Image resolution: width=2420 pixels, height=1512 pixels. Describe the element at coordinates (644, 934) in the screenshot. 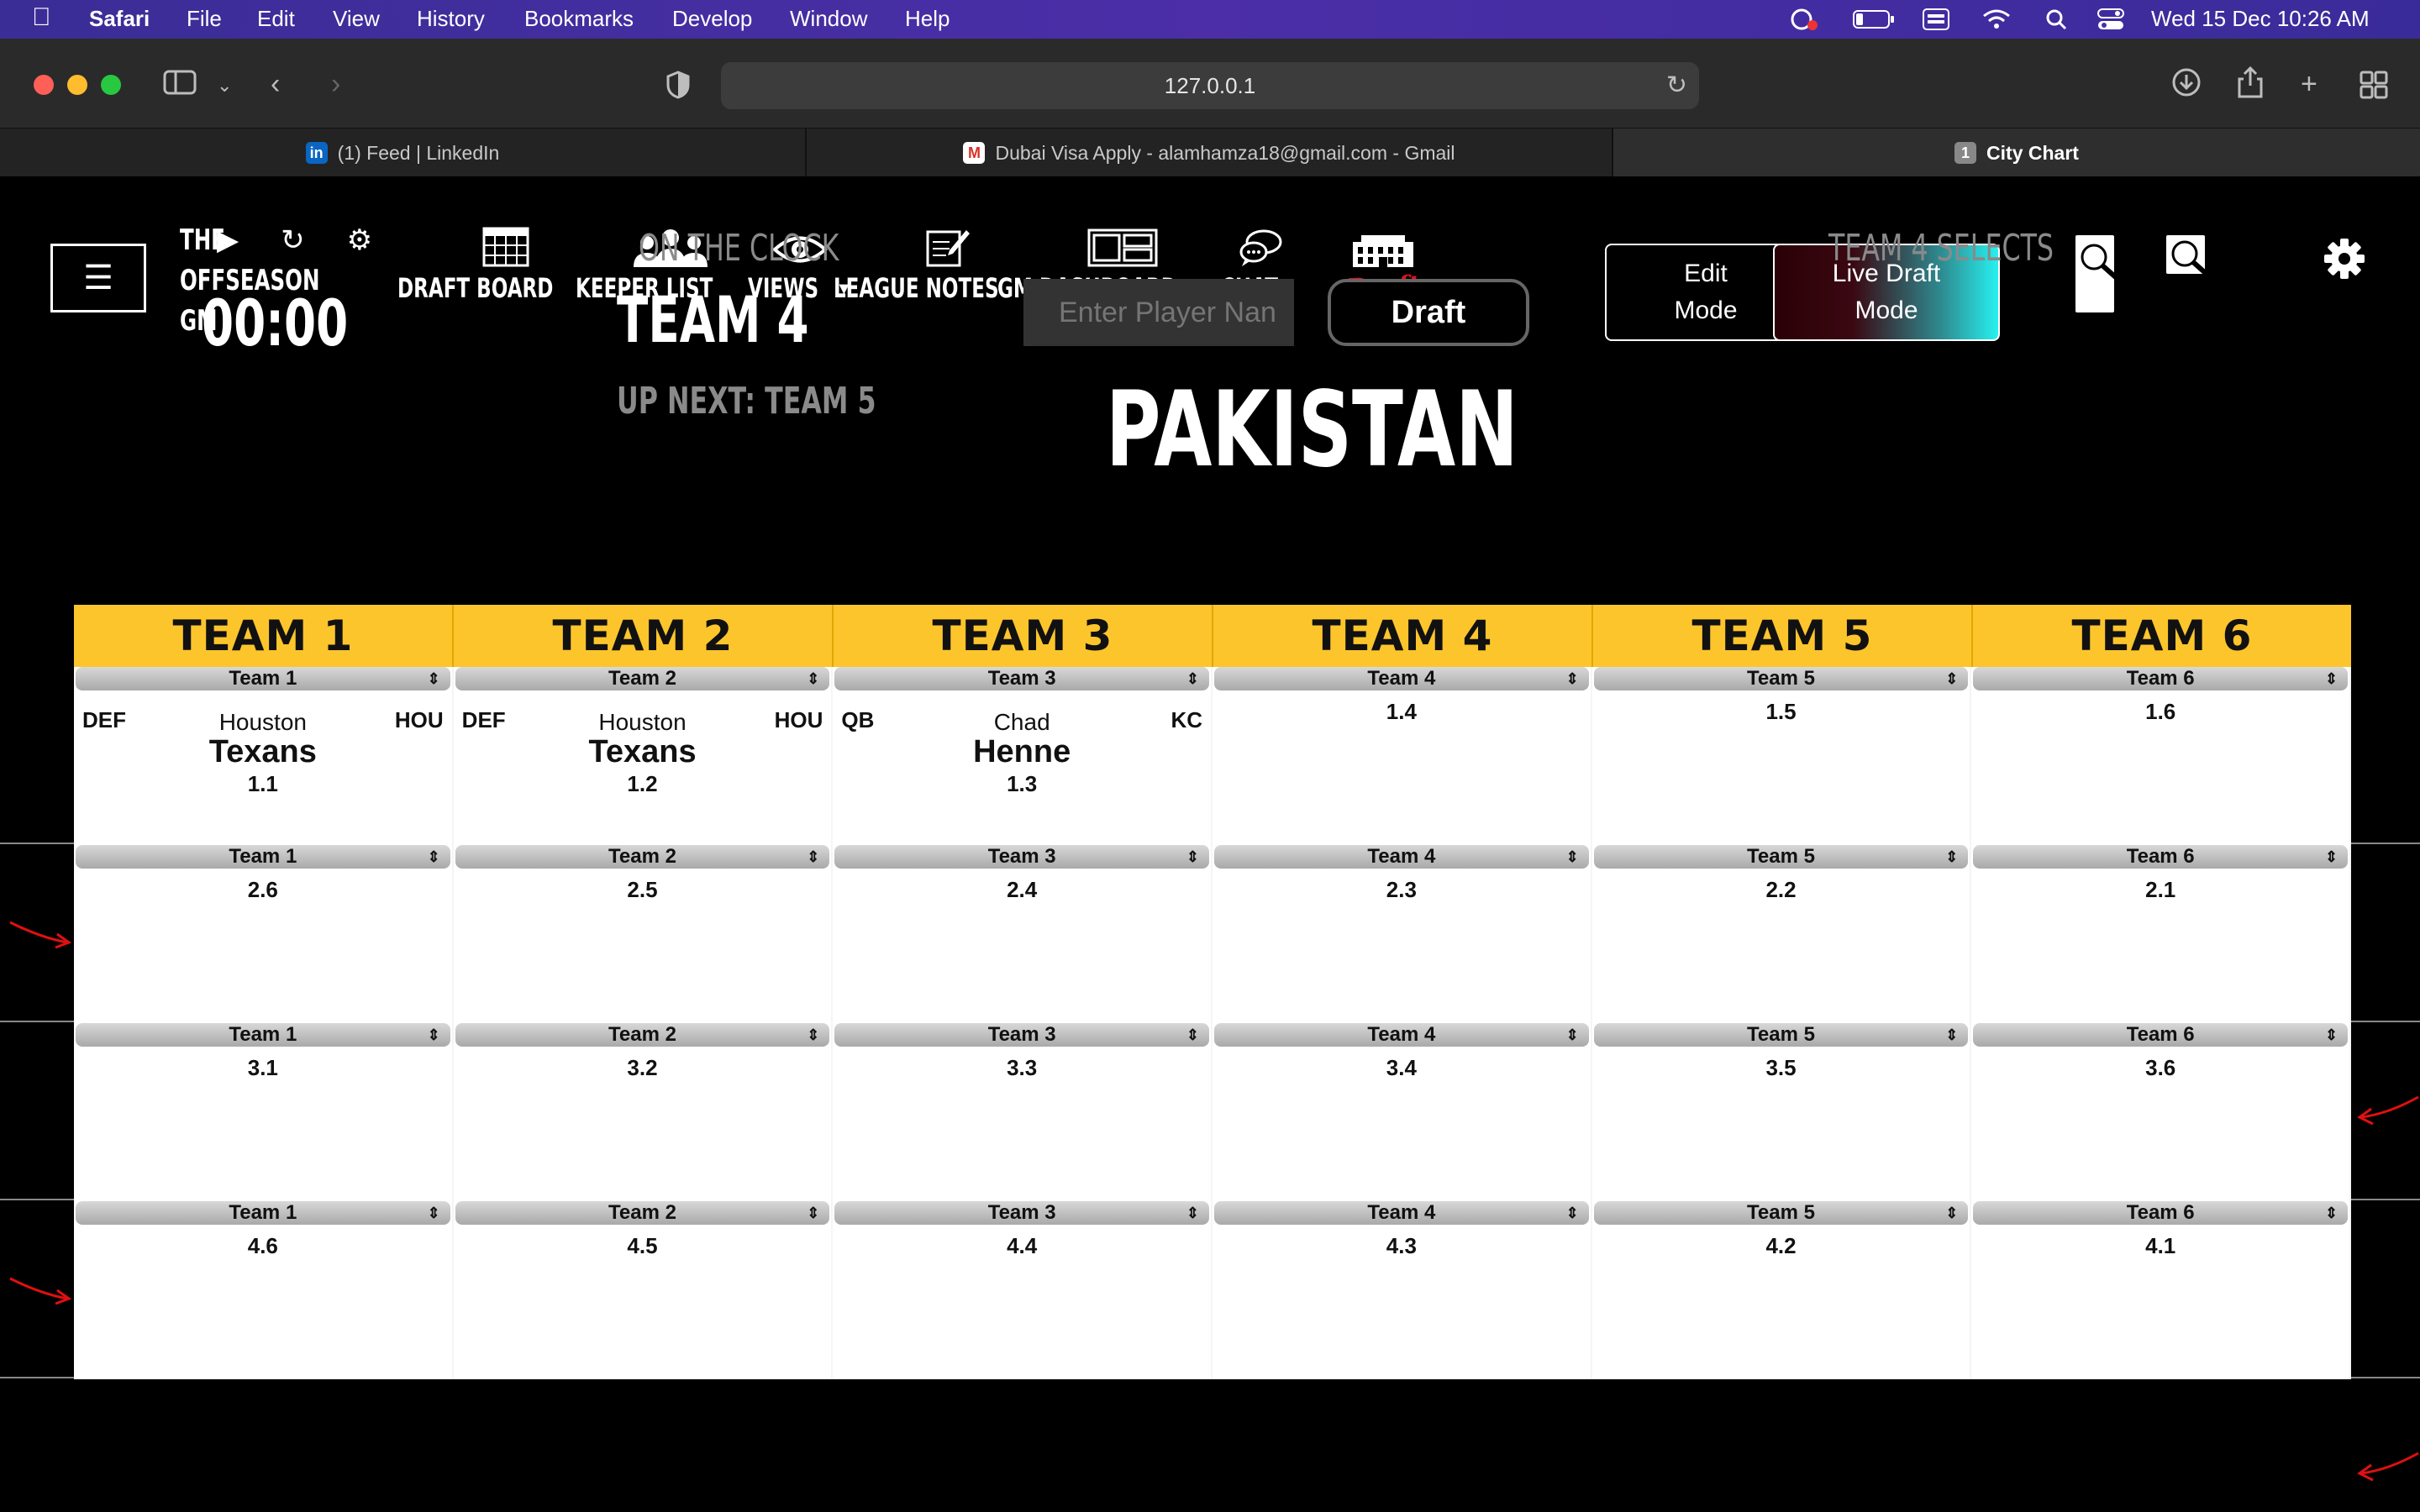

I see `pick-cell: Team 2 ⇕ 2.5` at that location.